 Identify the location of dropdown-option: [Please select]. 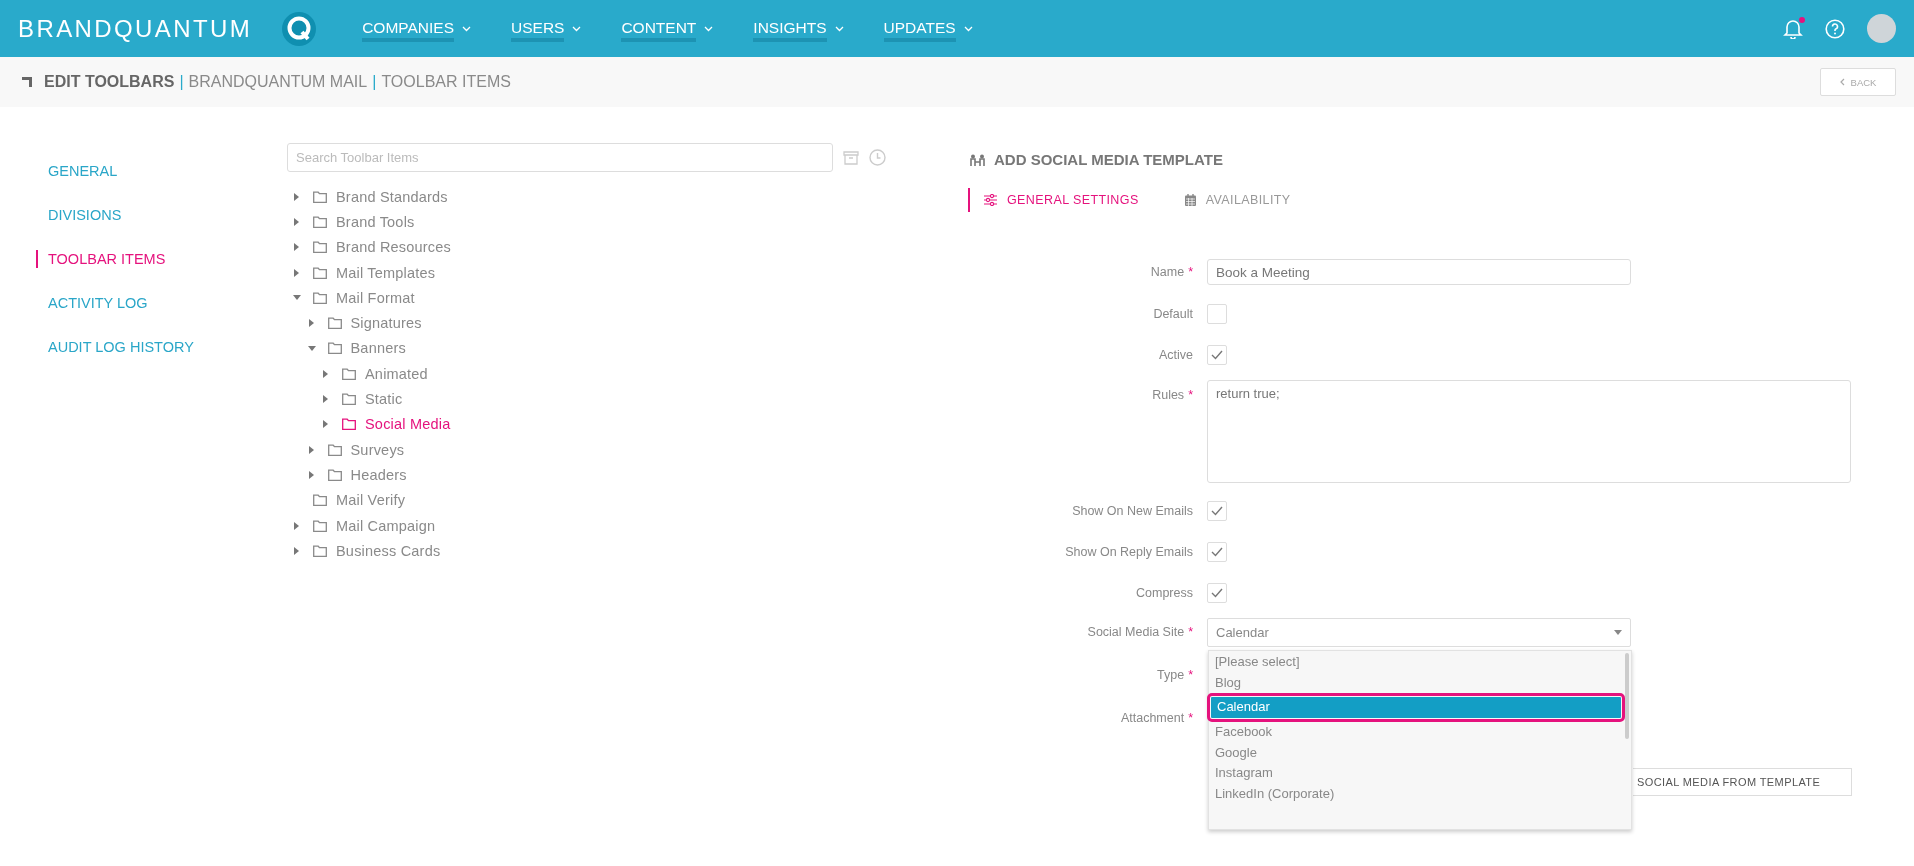
(1418, 662).